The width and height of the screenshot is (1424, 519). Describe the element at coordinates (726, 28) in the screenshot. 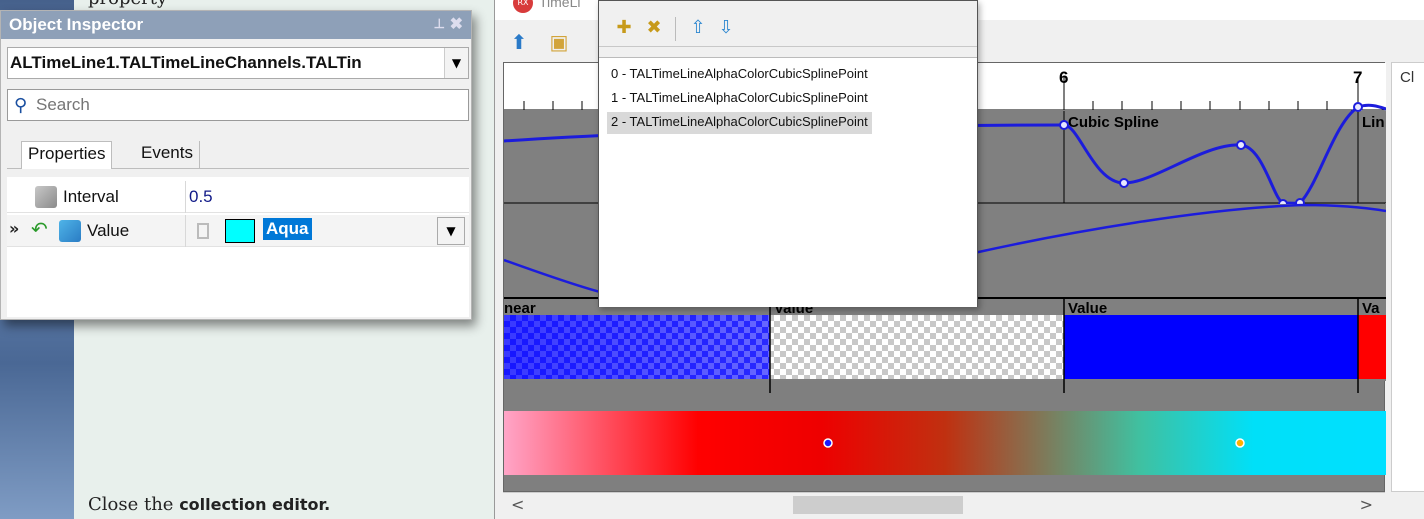

I see `move-down-icon: ⇩` at that location.